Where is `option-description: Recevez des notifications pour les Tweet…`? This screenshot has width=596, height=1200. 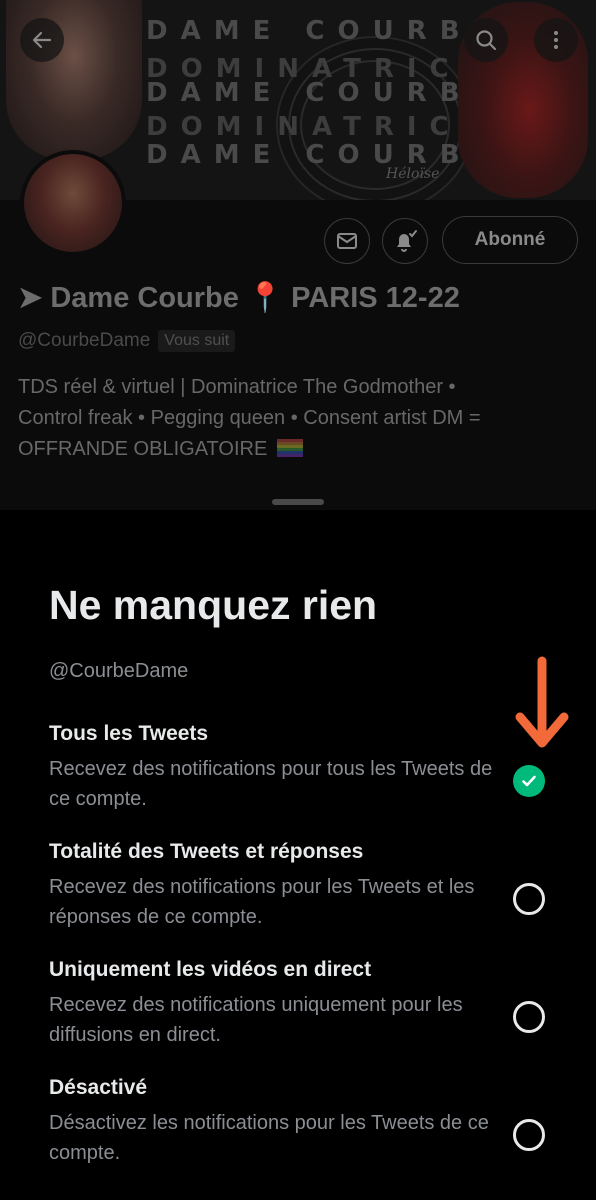
option-description: Recevez des notifications pour les Tweet… is located at coordinates (262, 902).